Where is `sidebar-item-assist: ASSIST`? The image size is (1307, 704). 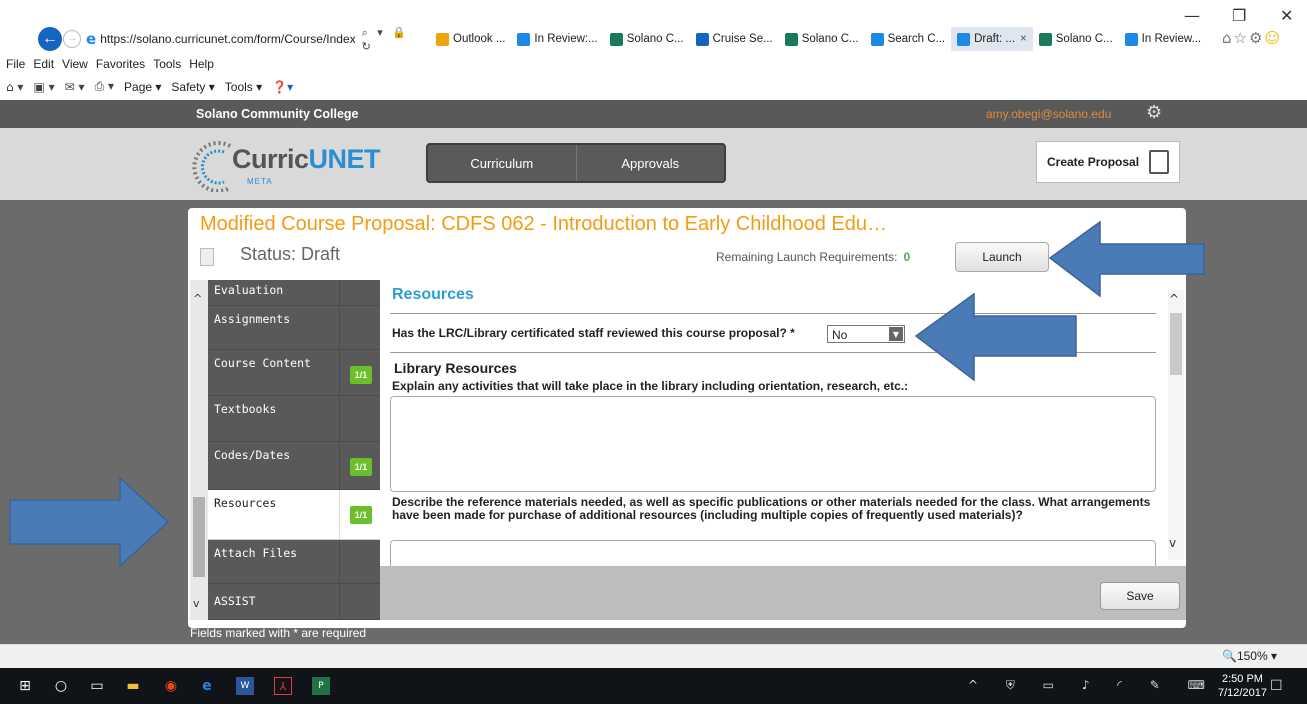 sidebar-item-assist: ASSIST is located at coordinates (294, 602).